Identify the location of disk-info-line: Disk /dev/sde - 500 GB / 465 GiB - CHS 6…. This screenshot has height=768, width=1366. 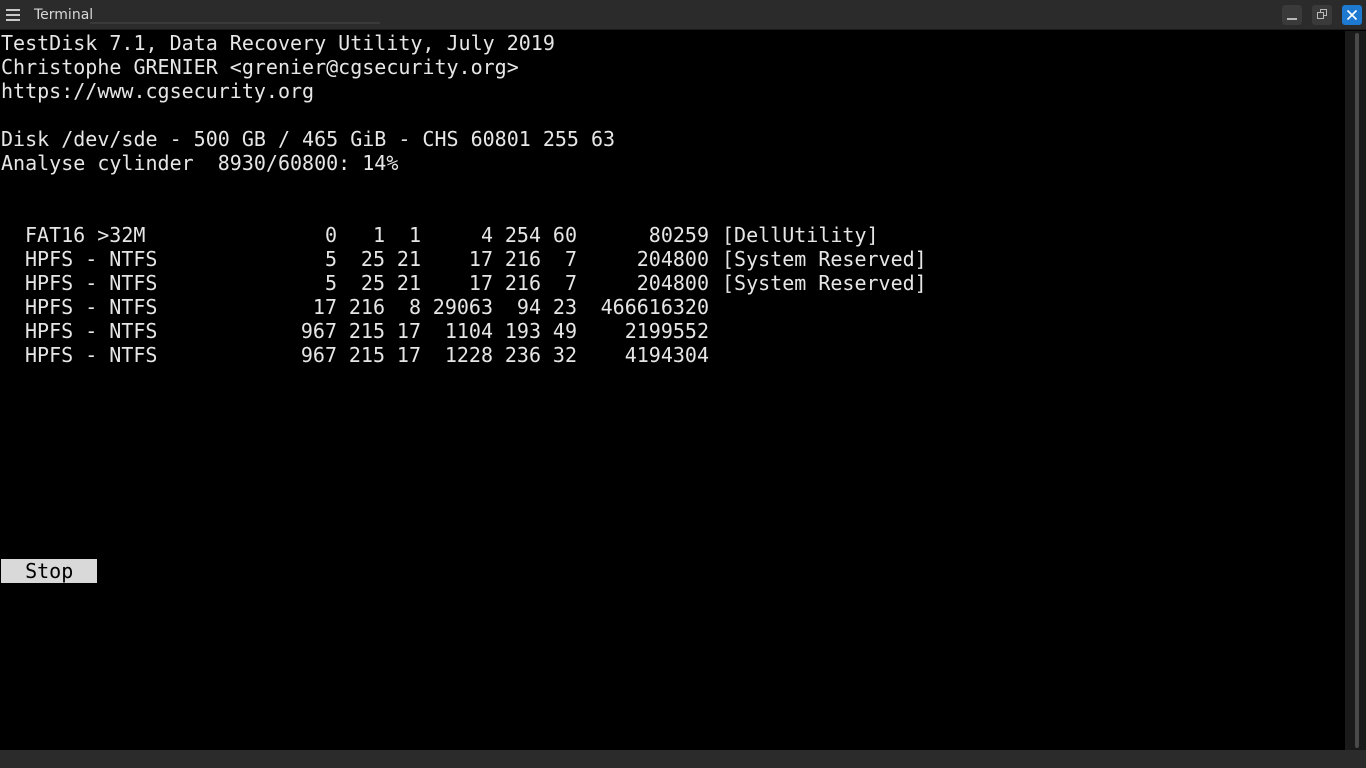
(308, 139).